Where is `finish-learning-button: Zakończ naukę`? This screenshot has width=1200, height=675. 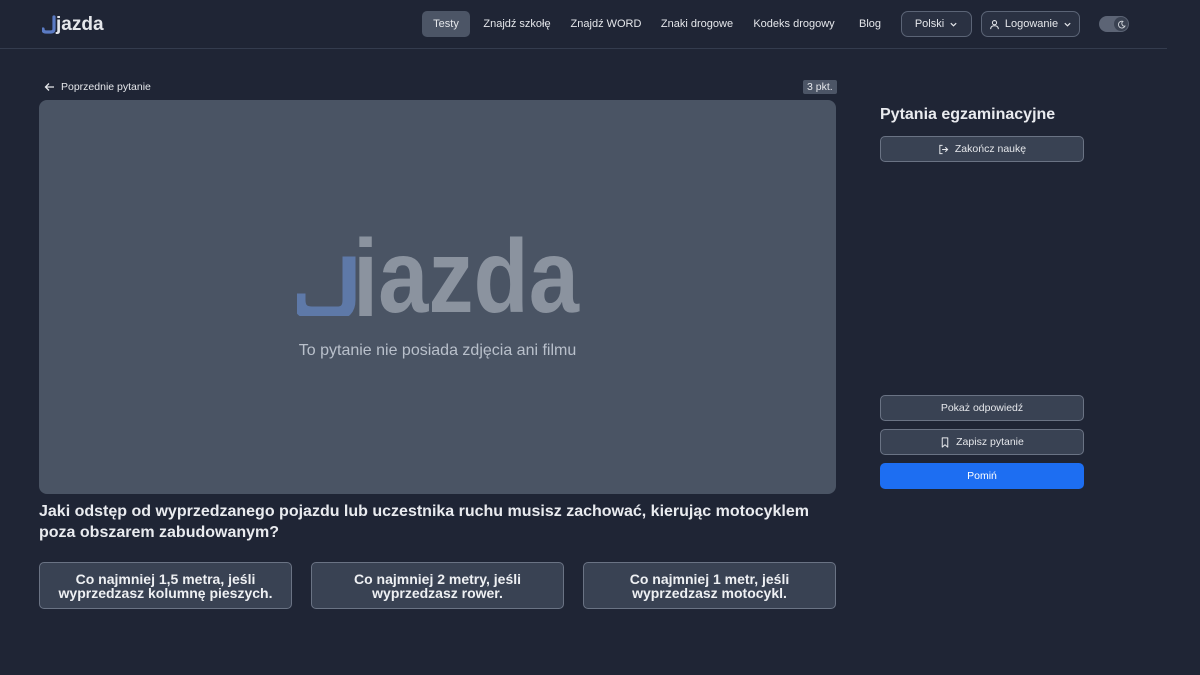
finish-learning-button: Zakończ naukę is located at coordinates (982, 149).